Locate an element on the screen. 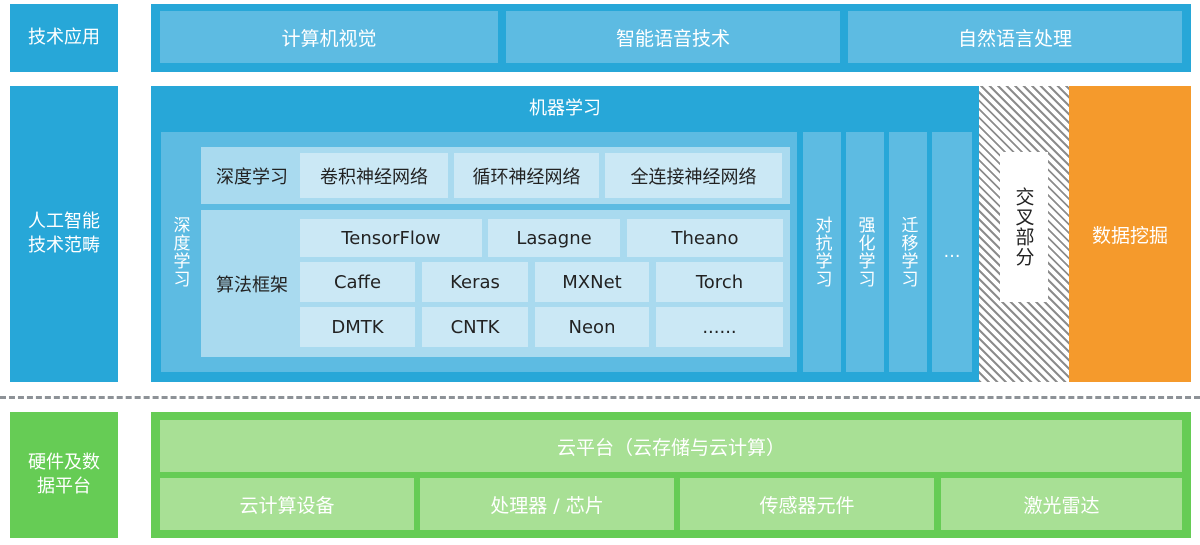  machine-learning-title: 机器学习 is located at coordinates (565, 107).